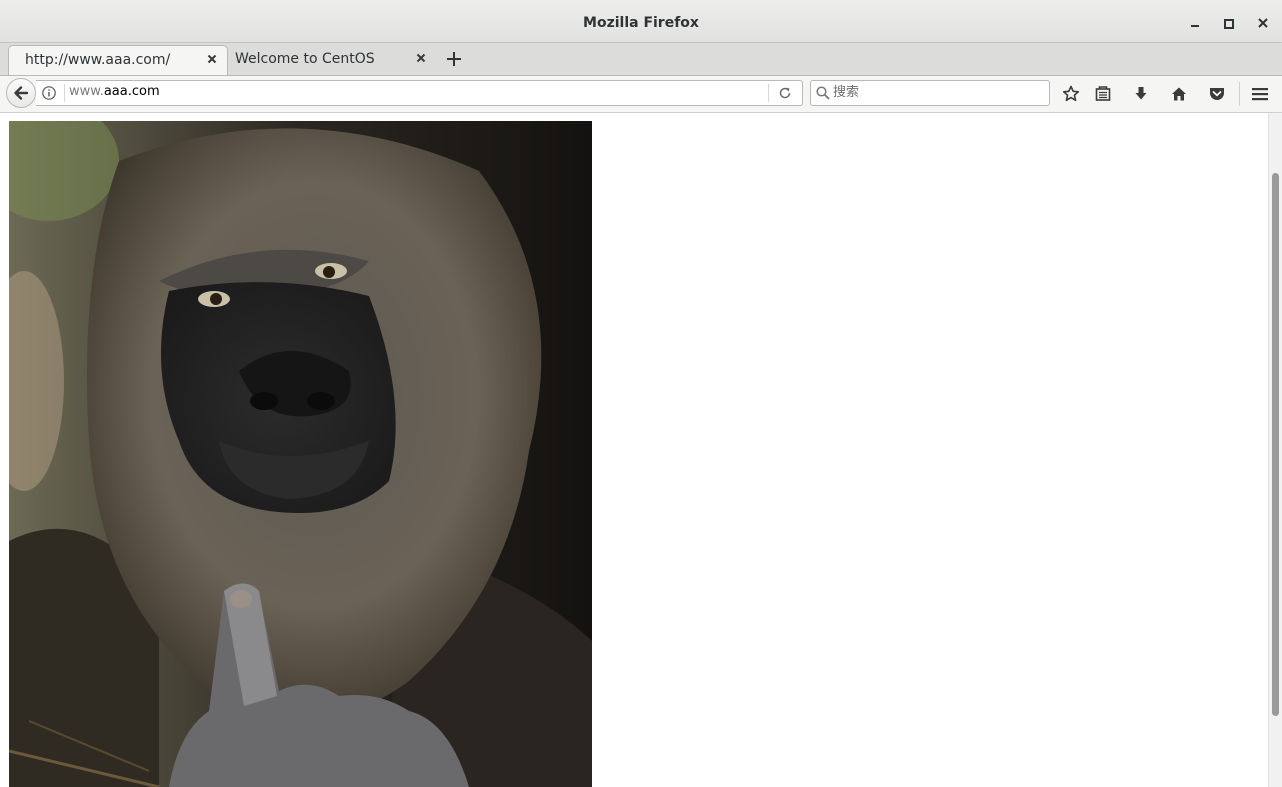  What do you see at coordinates (305, 59) in the screenshot?
I see `tab-label: Welcome to CentOS` at bounding box center [305, 59].